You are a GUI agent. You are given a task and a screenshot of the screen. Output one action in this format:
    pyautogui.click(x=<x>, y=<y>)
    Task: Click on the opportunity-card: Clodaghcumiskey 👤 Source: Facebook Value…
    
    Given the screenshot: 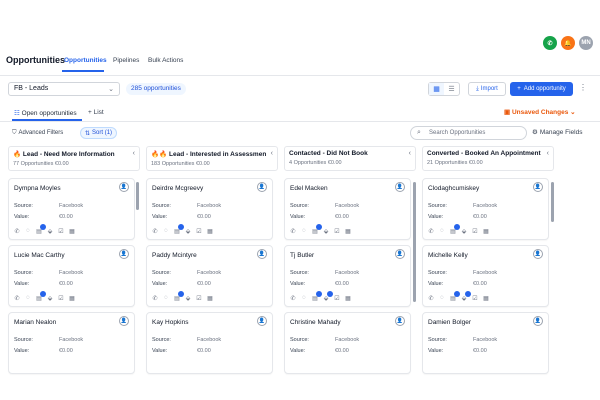 What is the action you would take?
    pyautogui.click(x=485, y=209)
    